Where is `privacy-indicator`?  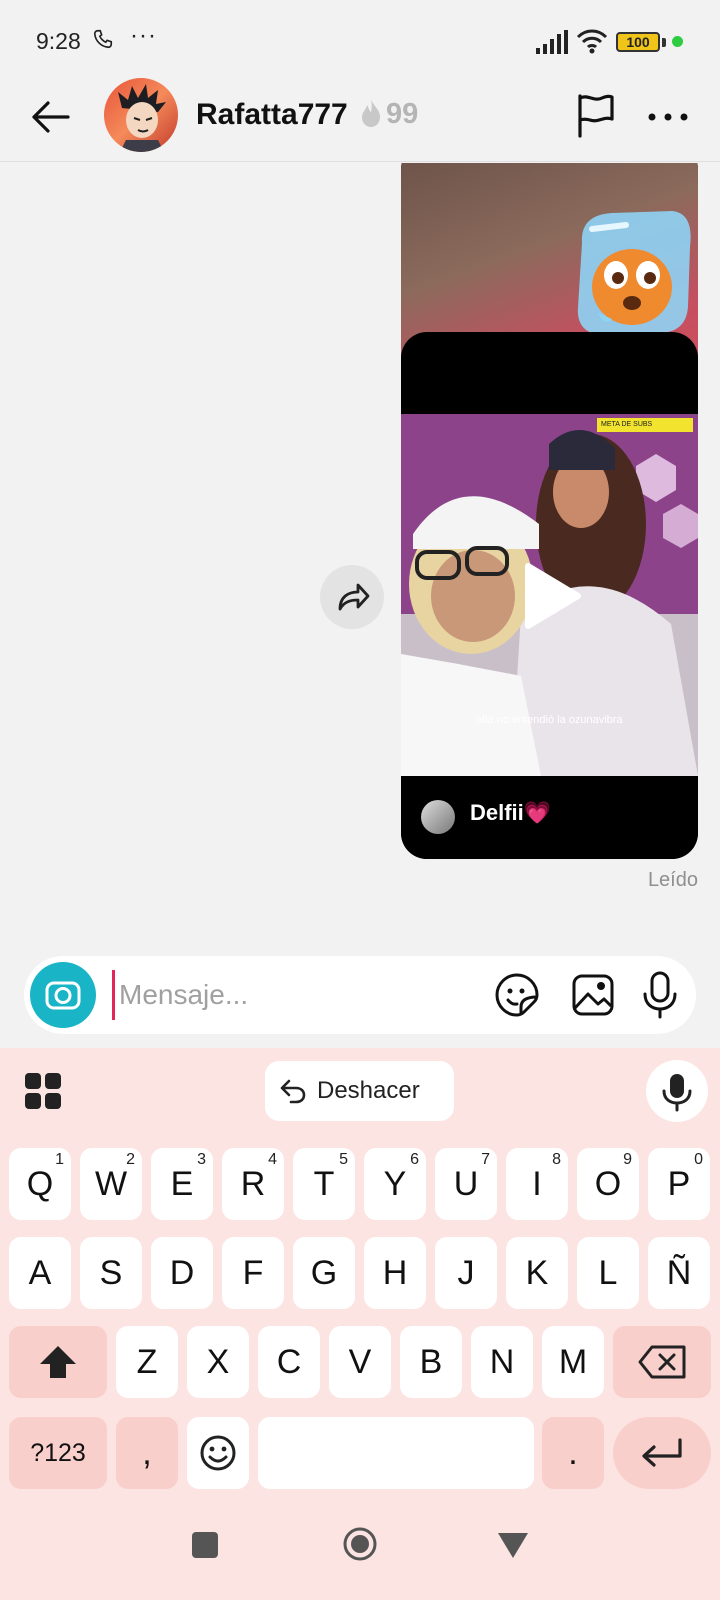 privacy-indicator is located at coordinates (677, 41).